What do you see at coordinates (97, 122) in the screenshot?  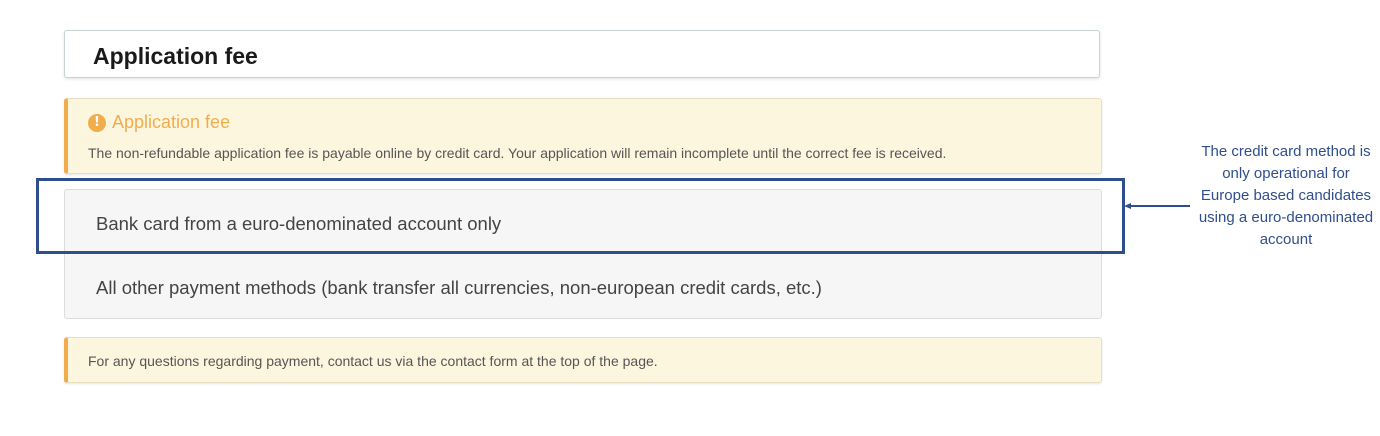 I see `exclamation-circle-icon: !` at bounding box center [97, 122].